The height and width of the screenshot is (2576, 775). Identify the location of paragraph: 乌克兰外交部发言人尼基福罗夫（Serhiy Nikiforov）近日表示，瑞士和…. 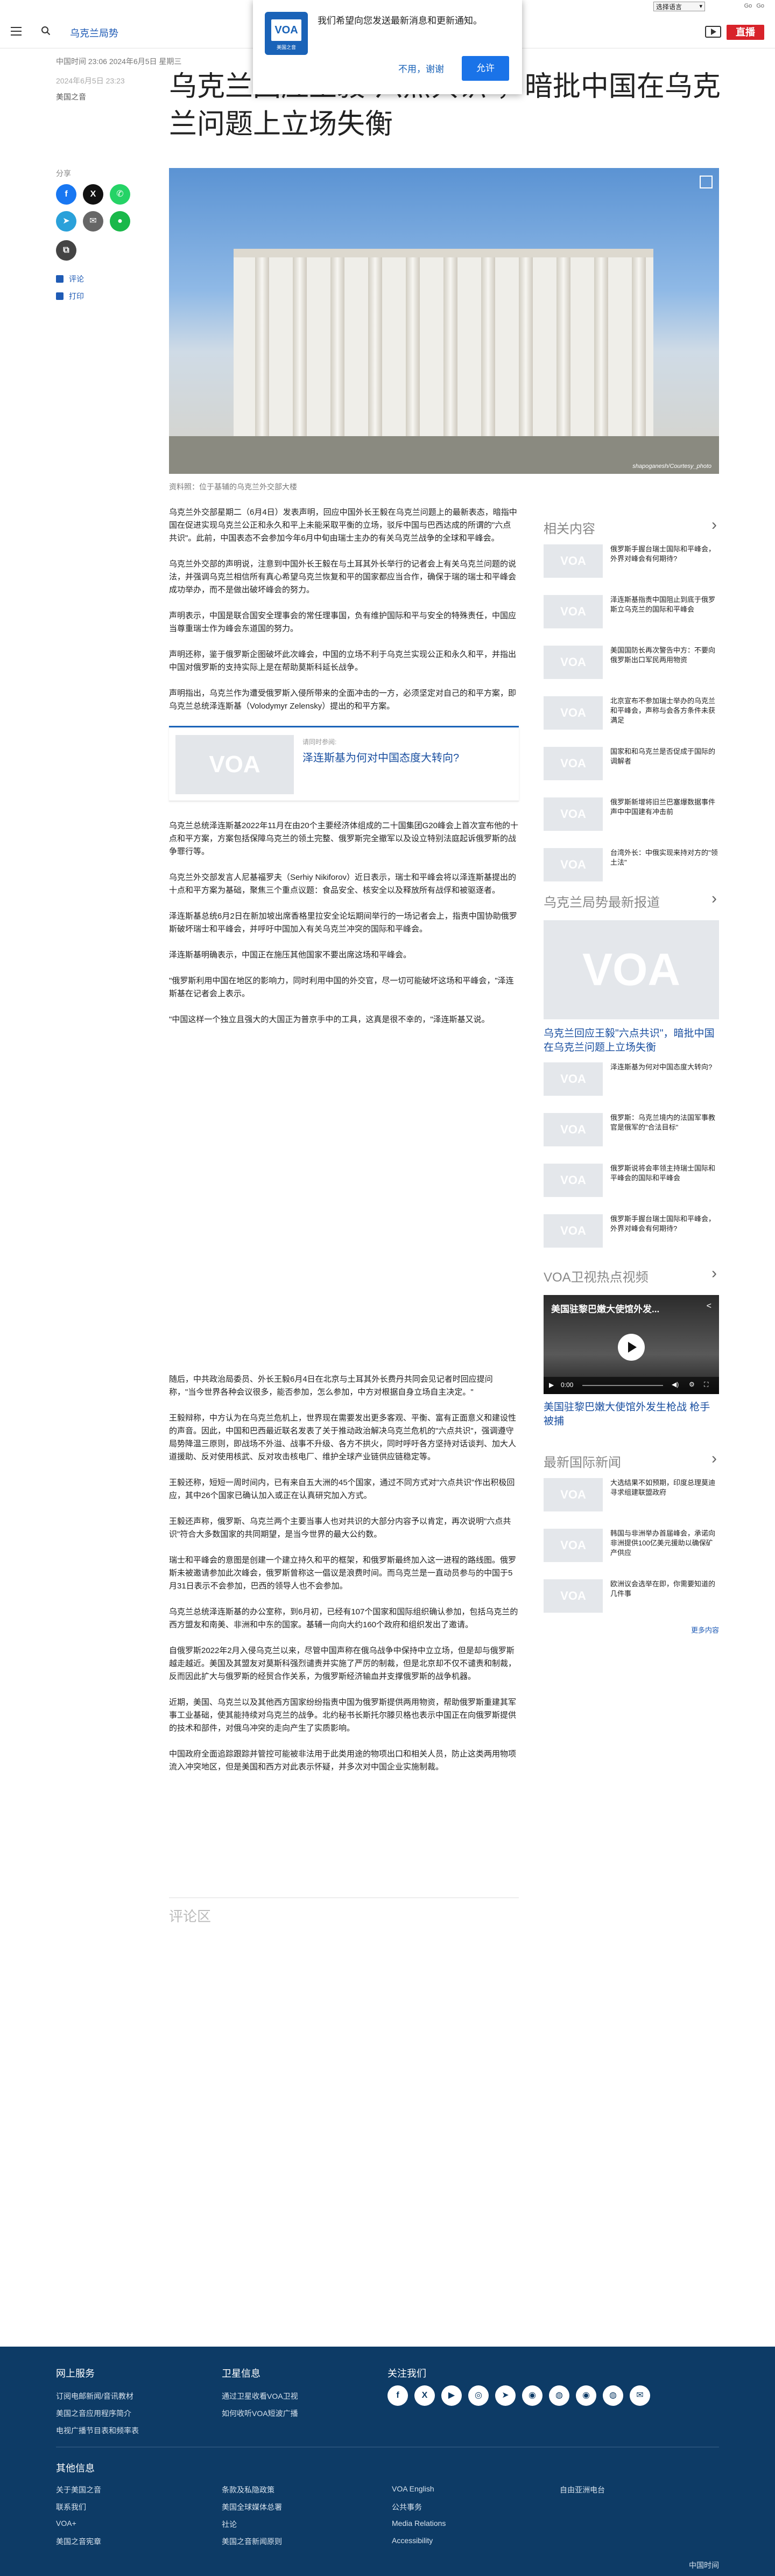
(343, 884).